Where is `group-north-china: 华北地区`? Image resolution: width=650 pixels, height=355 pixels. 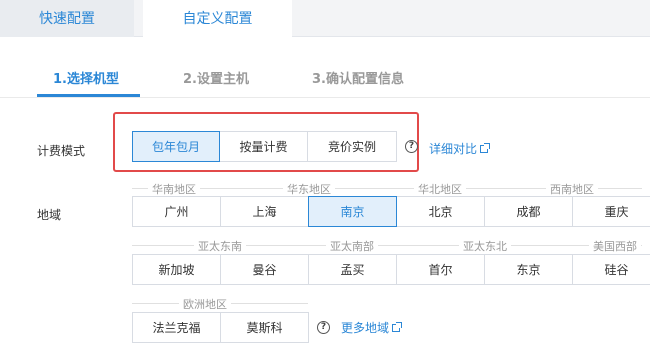
group-north-china: 华北地区 is located at coordinates (440, 189).